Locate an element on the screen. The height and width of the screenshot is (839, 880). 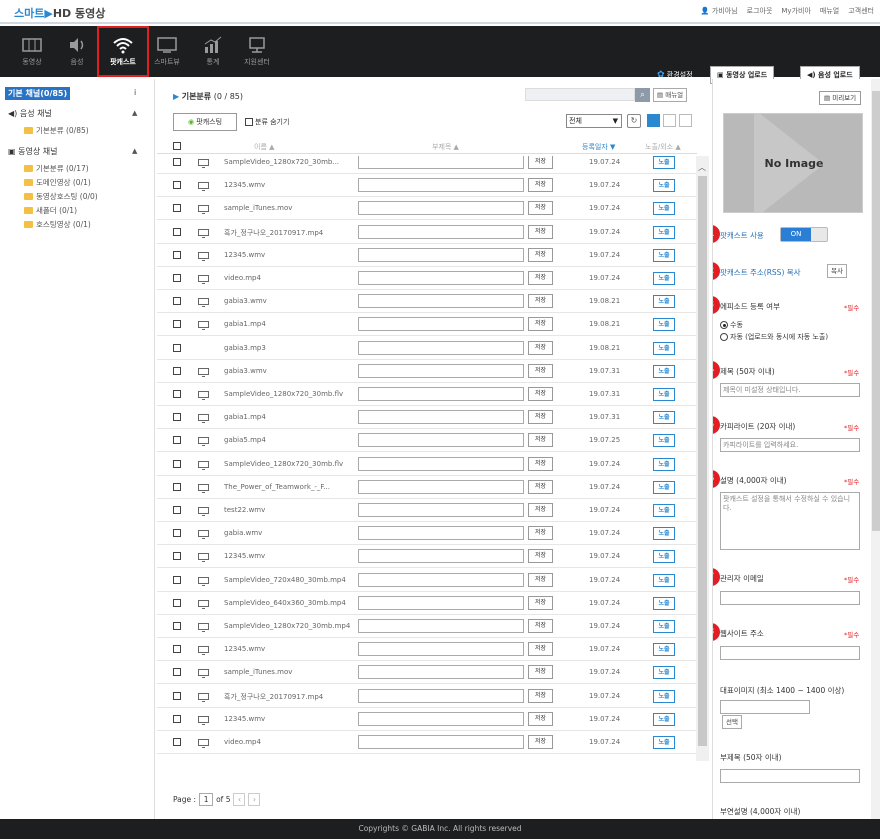
app-logo: 스마트▶HD 동영상 is located at coordinates (59, 13).